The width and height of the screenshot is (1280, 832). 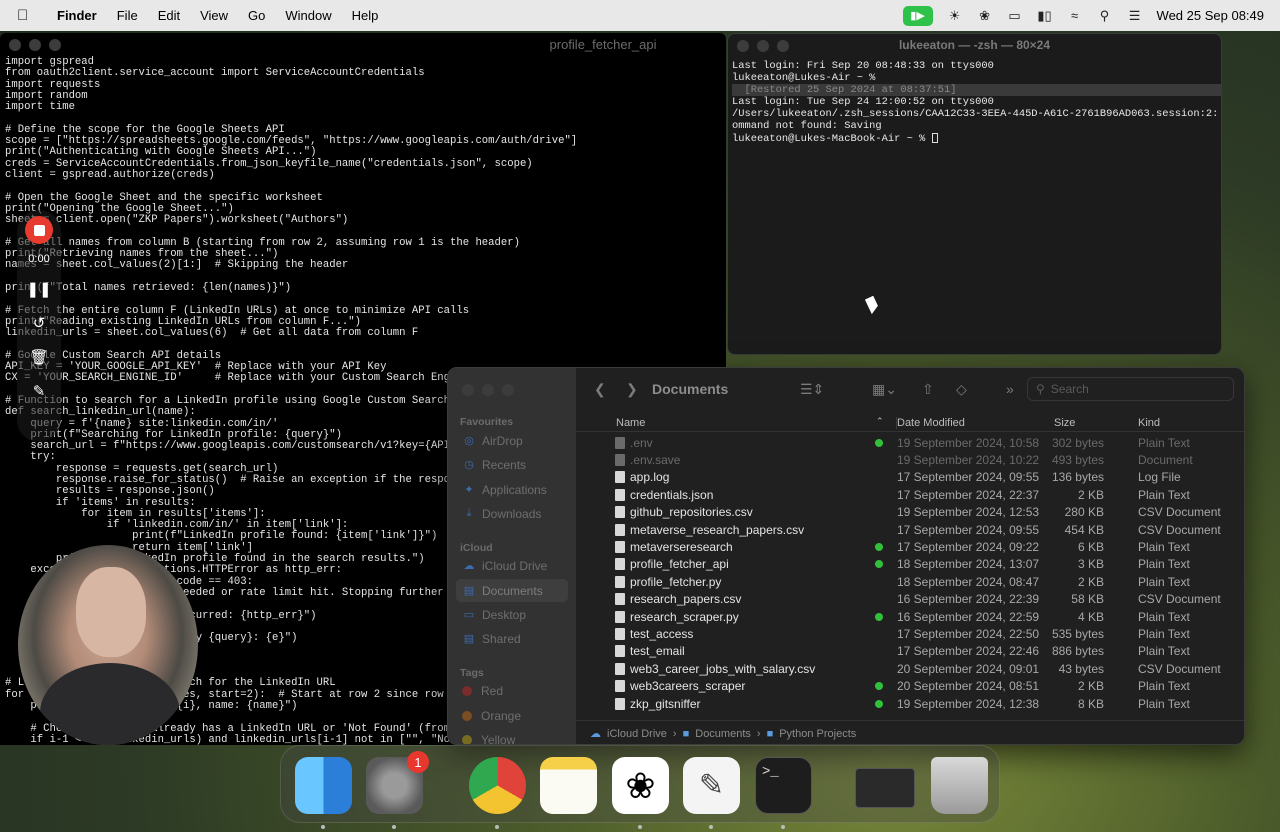 What do you see at coordinates (930, 423) in the screenshot?
I see `column-date-modified: Date Modified` at bounding box center [930, 423].